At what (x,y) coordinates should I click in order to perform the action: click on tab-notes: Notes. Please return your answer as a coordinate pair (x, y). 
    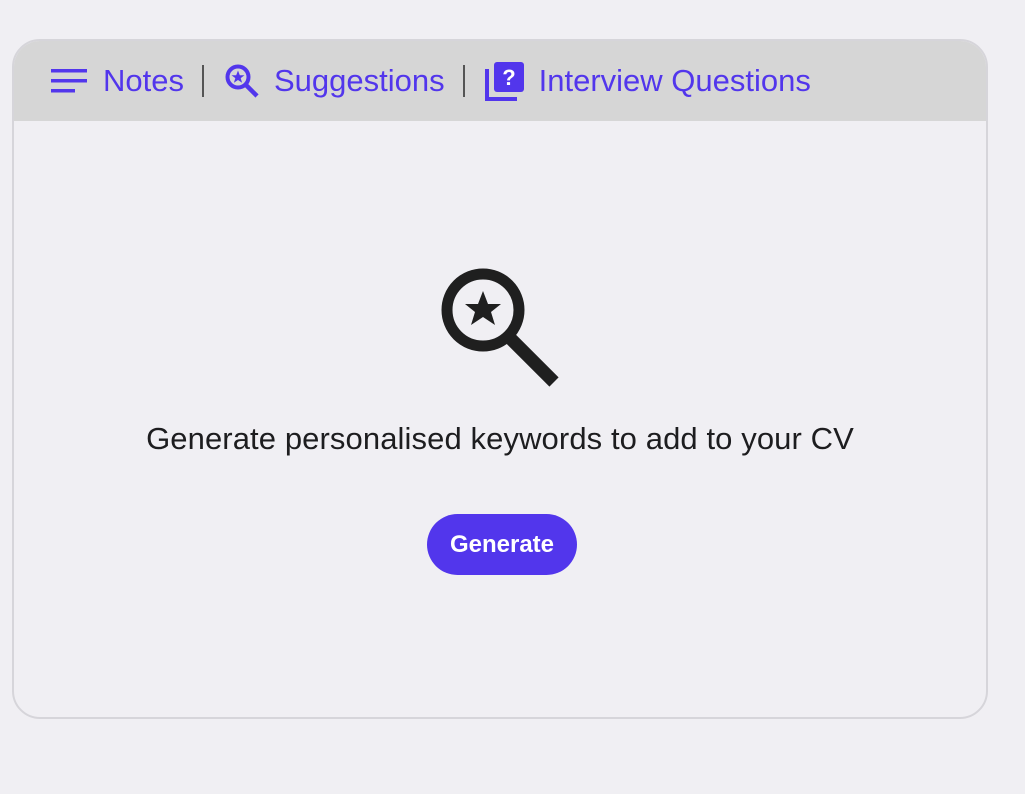
    Looking at the image, I should click on (117, 81).